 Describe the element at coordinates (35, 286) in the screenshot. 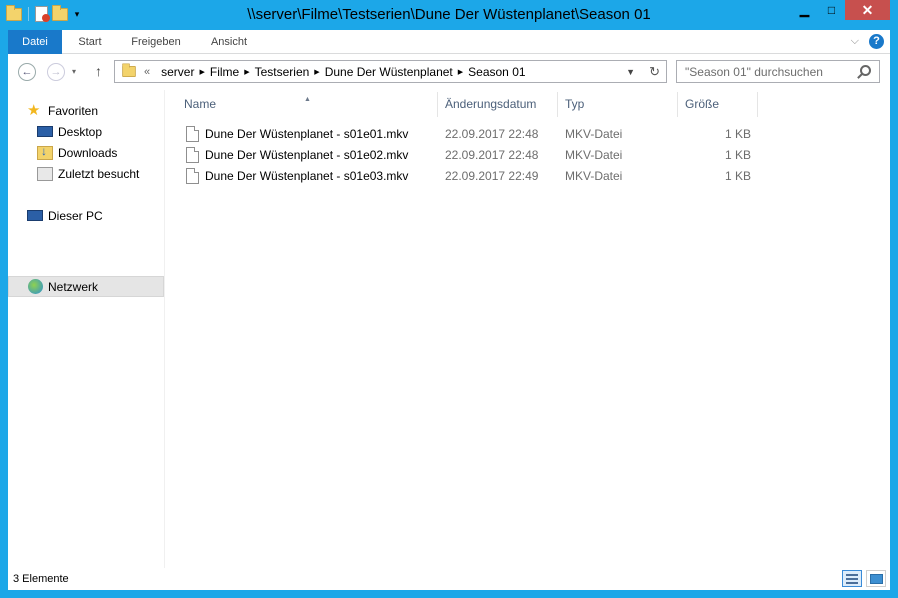

I see `network-icon` at that location.